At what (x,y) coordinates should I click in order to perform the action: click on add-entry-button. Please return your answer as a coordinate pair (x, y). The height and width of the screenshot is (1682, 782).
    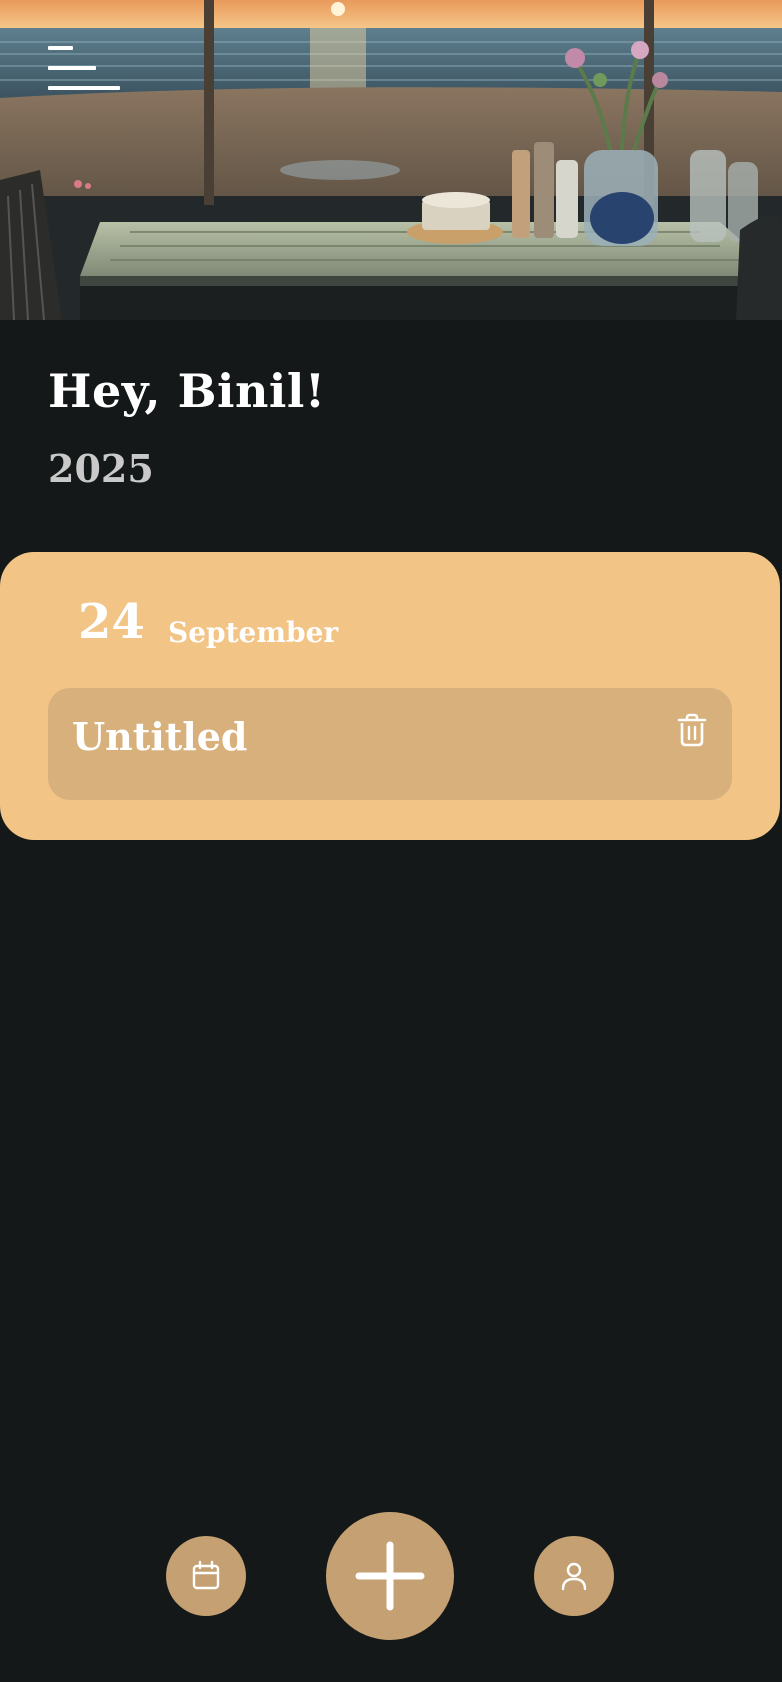
    Looking at the image, I should click on (390, 1576).